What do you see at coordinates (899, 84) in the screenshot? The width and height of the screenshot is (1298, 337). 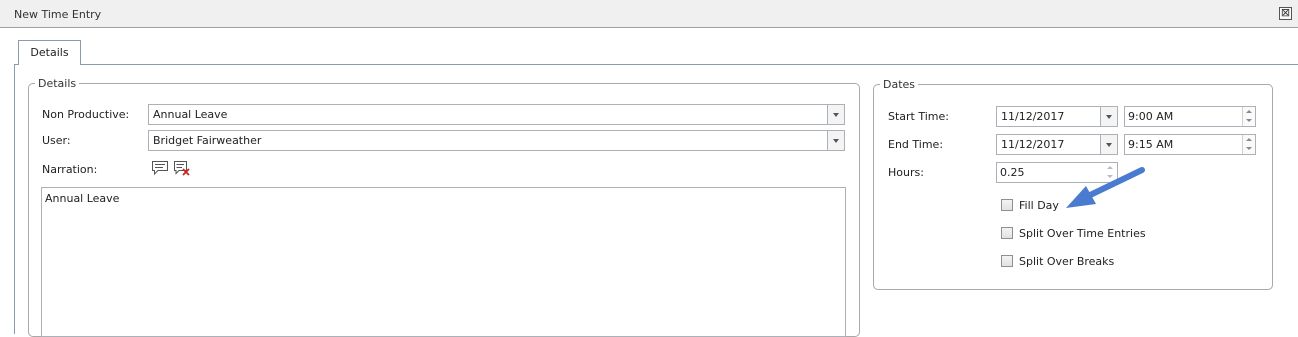 I see `dates-group-legend: Dates` at bounding box center [899, 84].